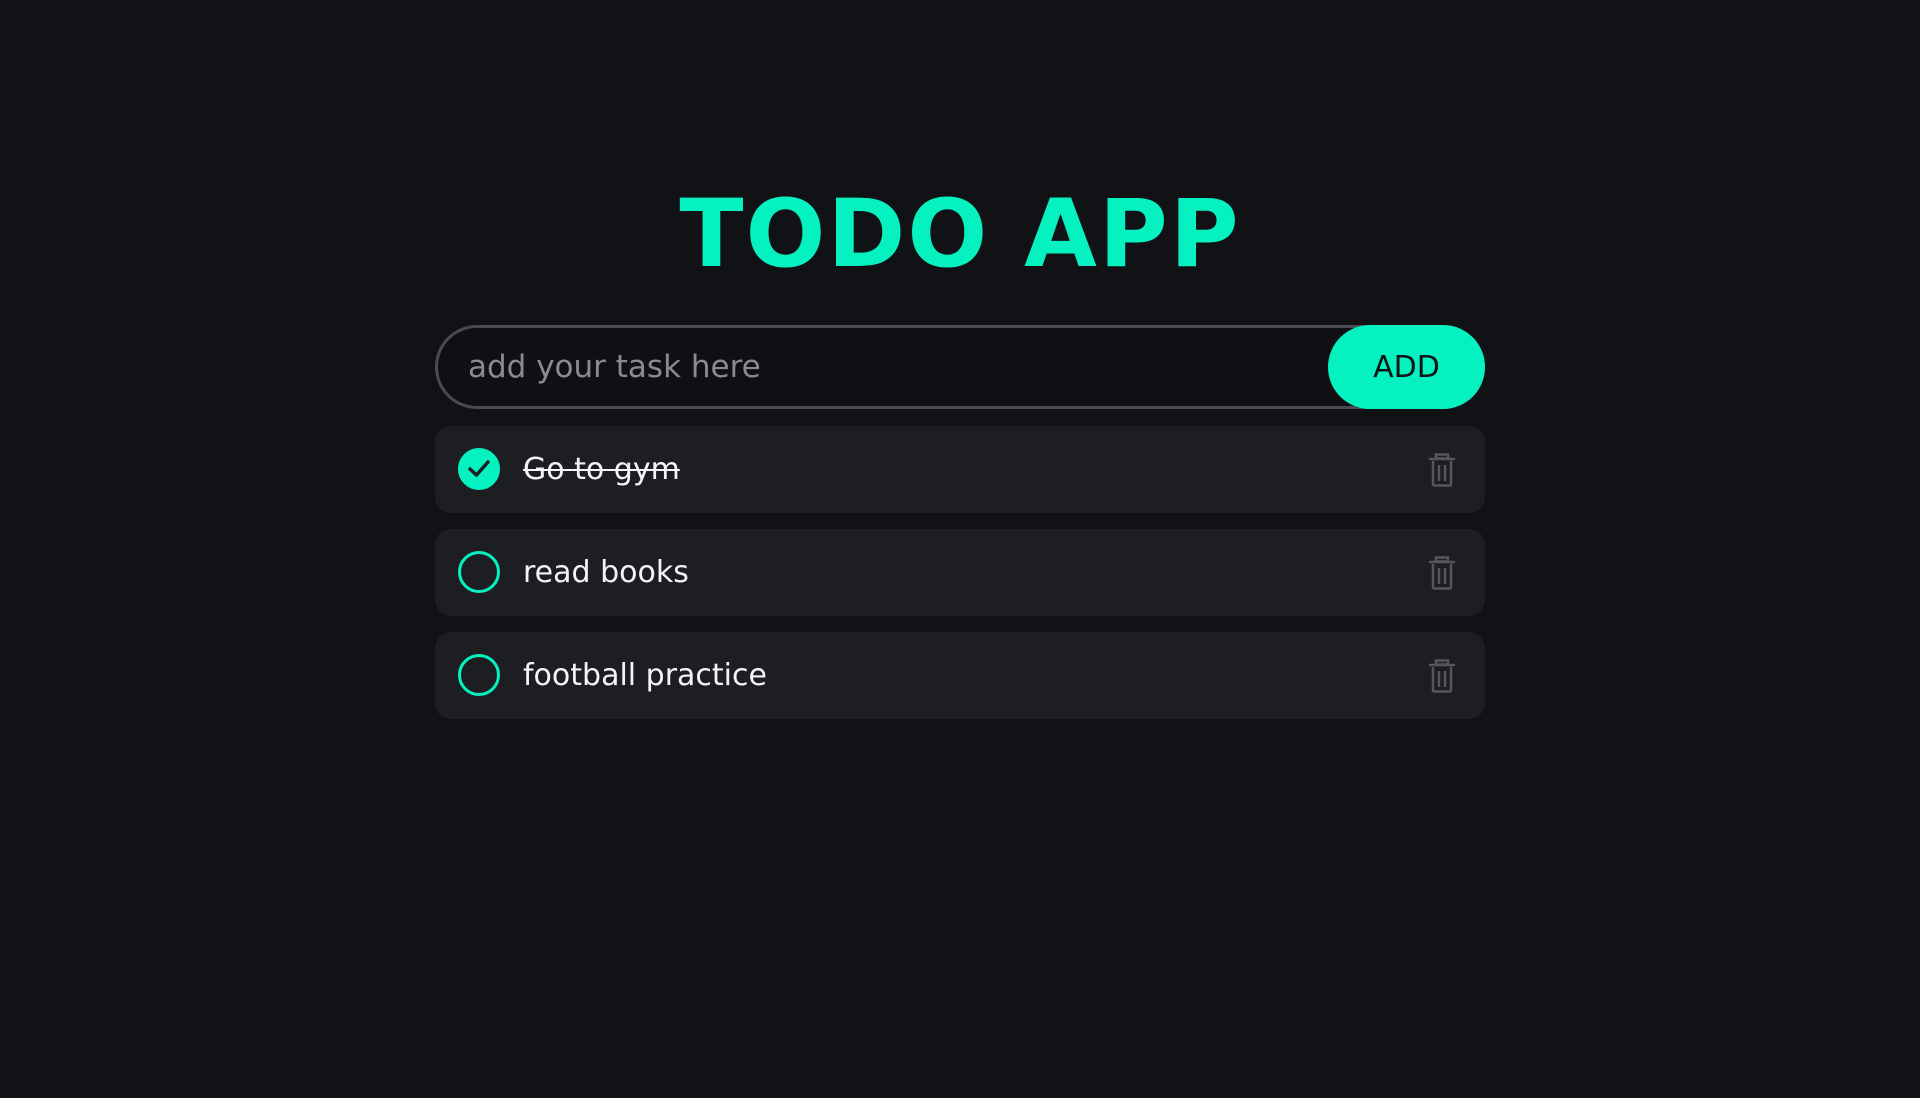 This screenshot has width=1920, height=1098. Describe the element at coordinates (606, 572) in the screenshot. I see `task-label: read books` at that location.